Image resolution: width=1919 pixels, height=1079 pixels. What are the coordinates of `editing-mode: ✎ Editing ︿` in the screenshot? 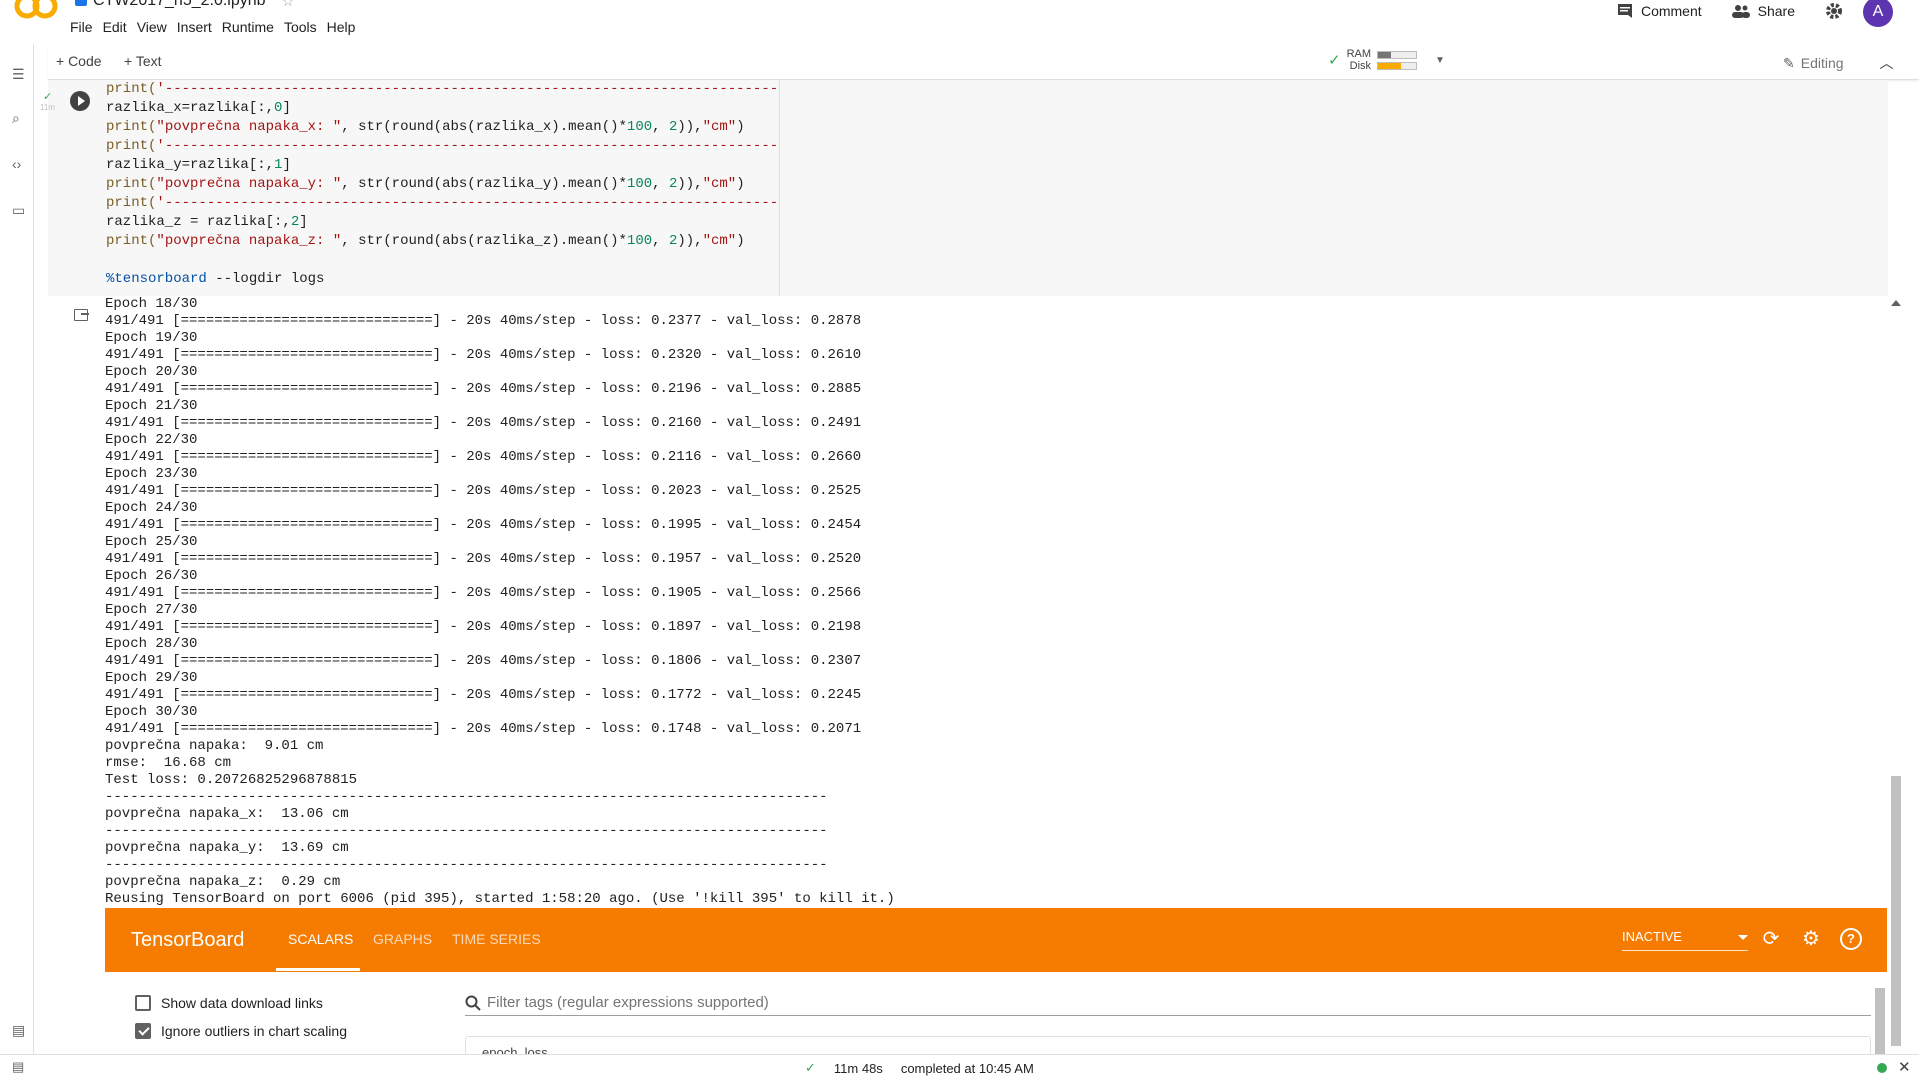 It's located at (1838, 63).